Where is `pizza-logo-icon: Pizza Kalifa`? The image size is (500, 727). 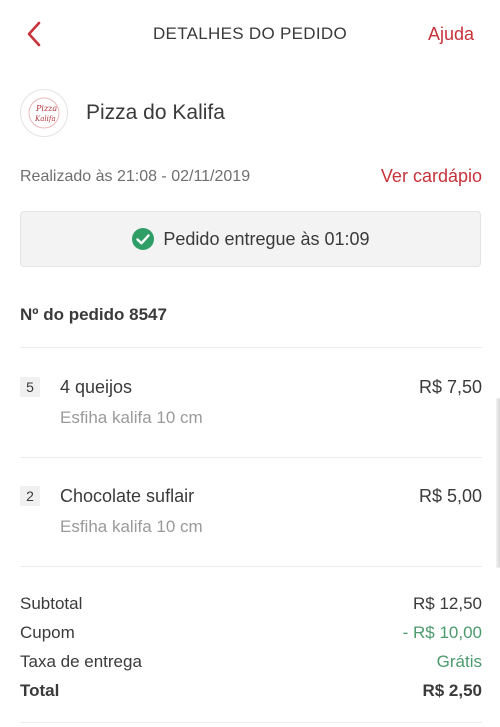 pizza-logo-icon: Pizza Kalifa is located at coordinates (44, 113).